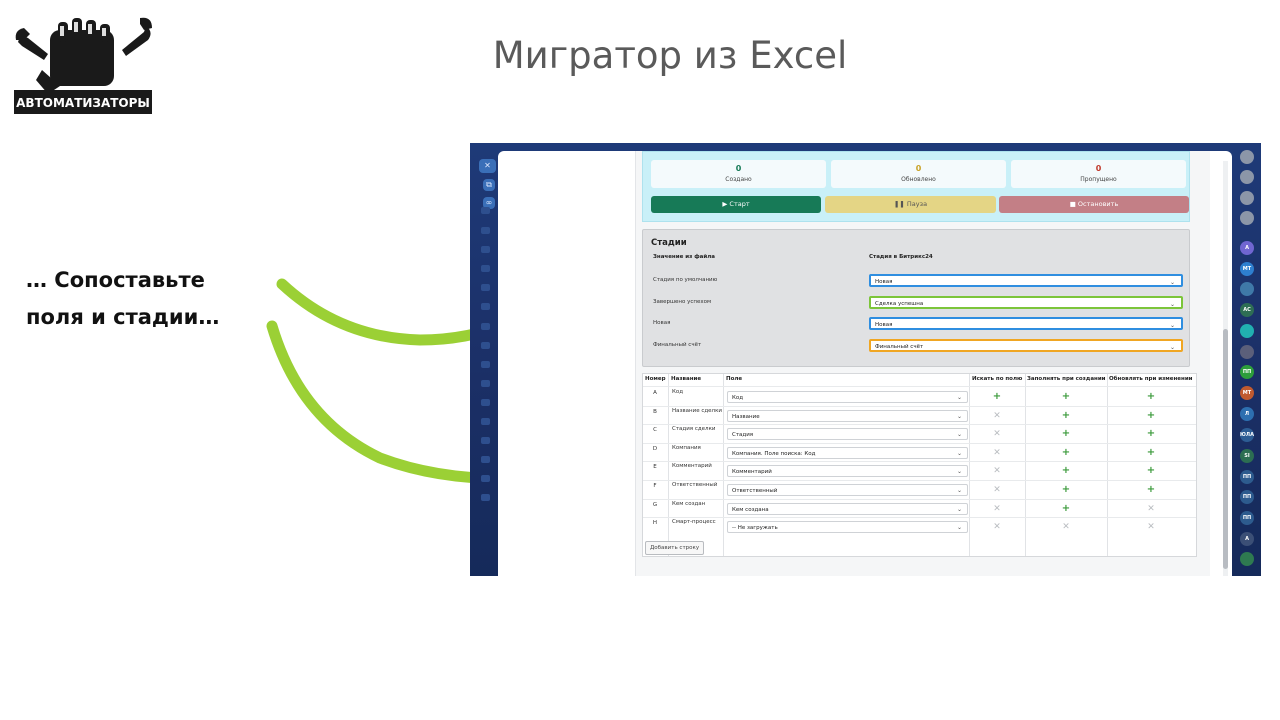 This screenshot has width=1280, height=720. What do you see at coordinates (910, 204) in the screenshot?
I see `pause-button: ❚❚ Пауза` at bounding box center [910, 204].